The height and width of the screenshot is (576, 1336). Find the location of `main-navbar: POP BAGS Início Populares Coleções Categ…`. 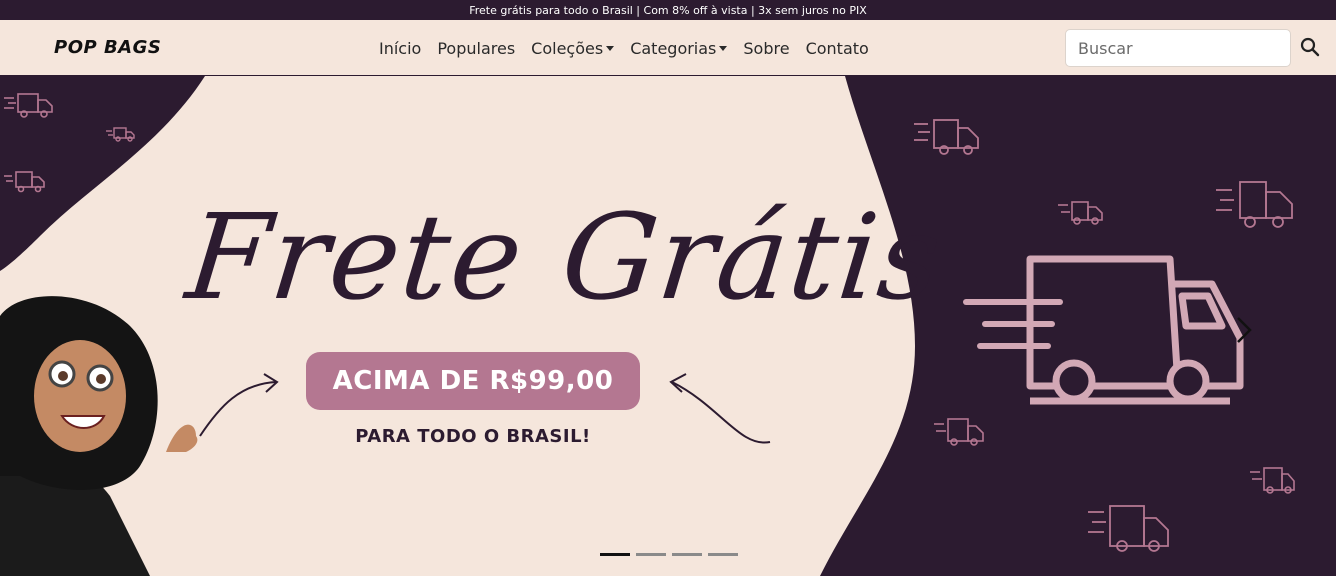

main-navbar: POP BAGS Início Populares Coleções Categ… is located at coordinates (668, 48).